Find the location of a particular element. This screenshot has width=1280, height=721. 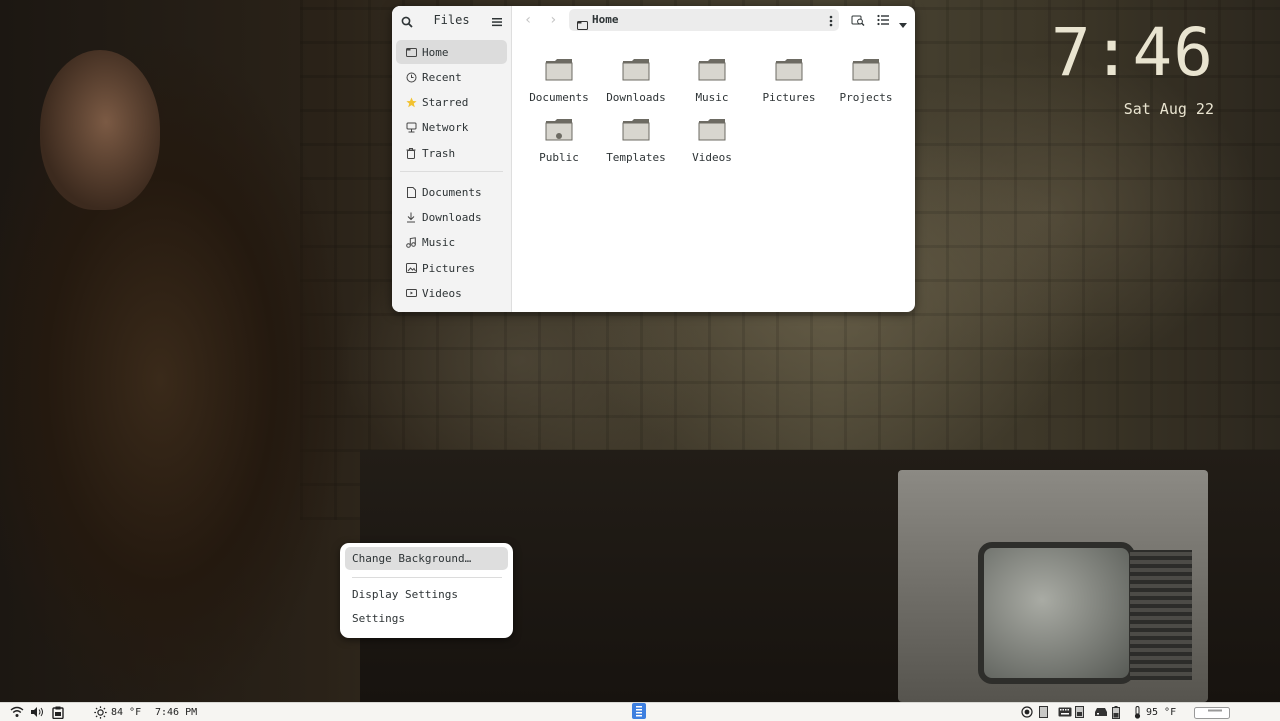

show-desktop-button is located at coordinates (1212, 713).